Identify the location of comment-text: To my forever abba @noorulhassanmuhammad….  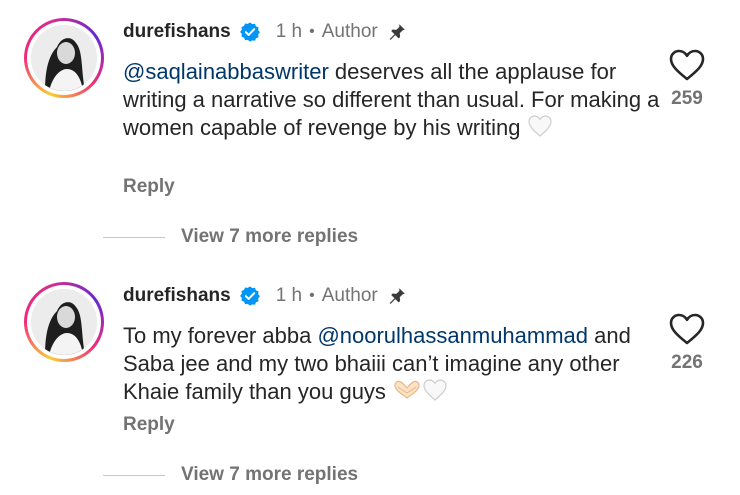
(393, 364).